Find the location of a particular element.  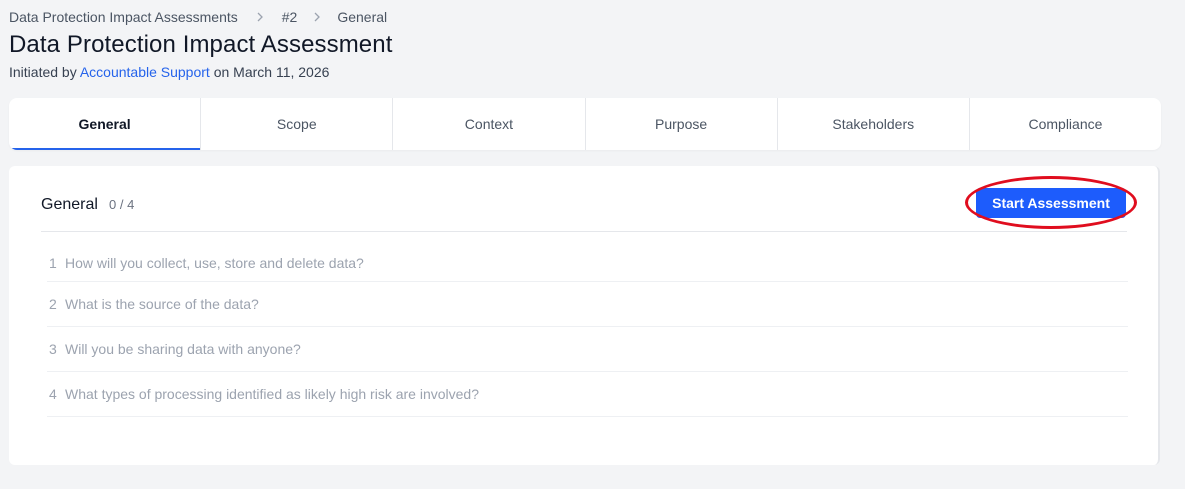

question-number: 3 is located at coordinates (53, 349).